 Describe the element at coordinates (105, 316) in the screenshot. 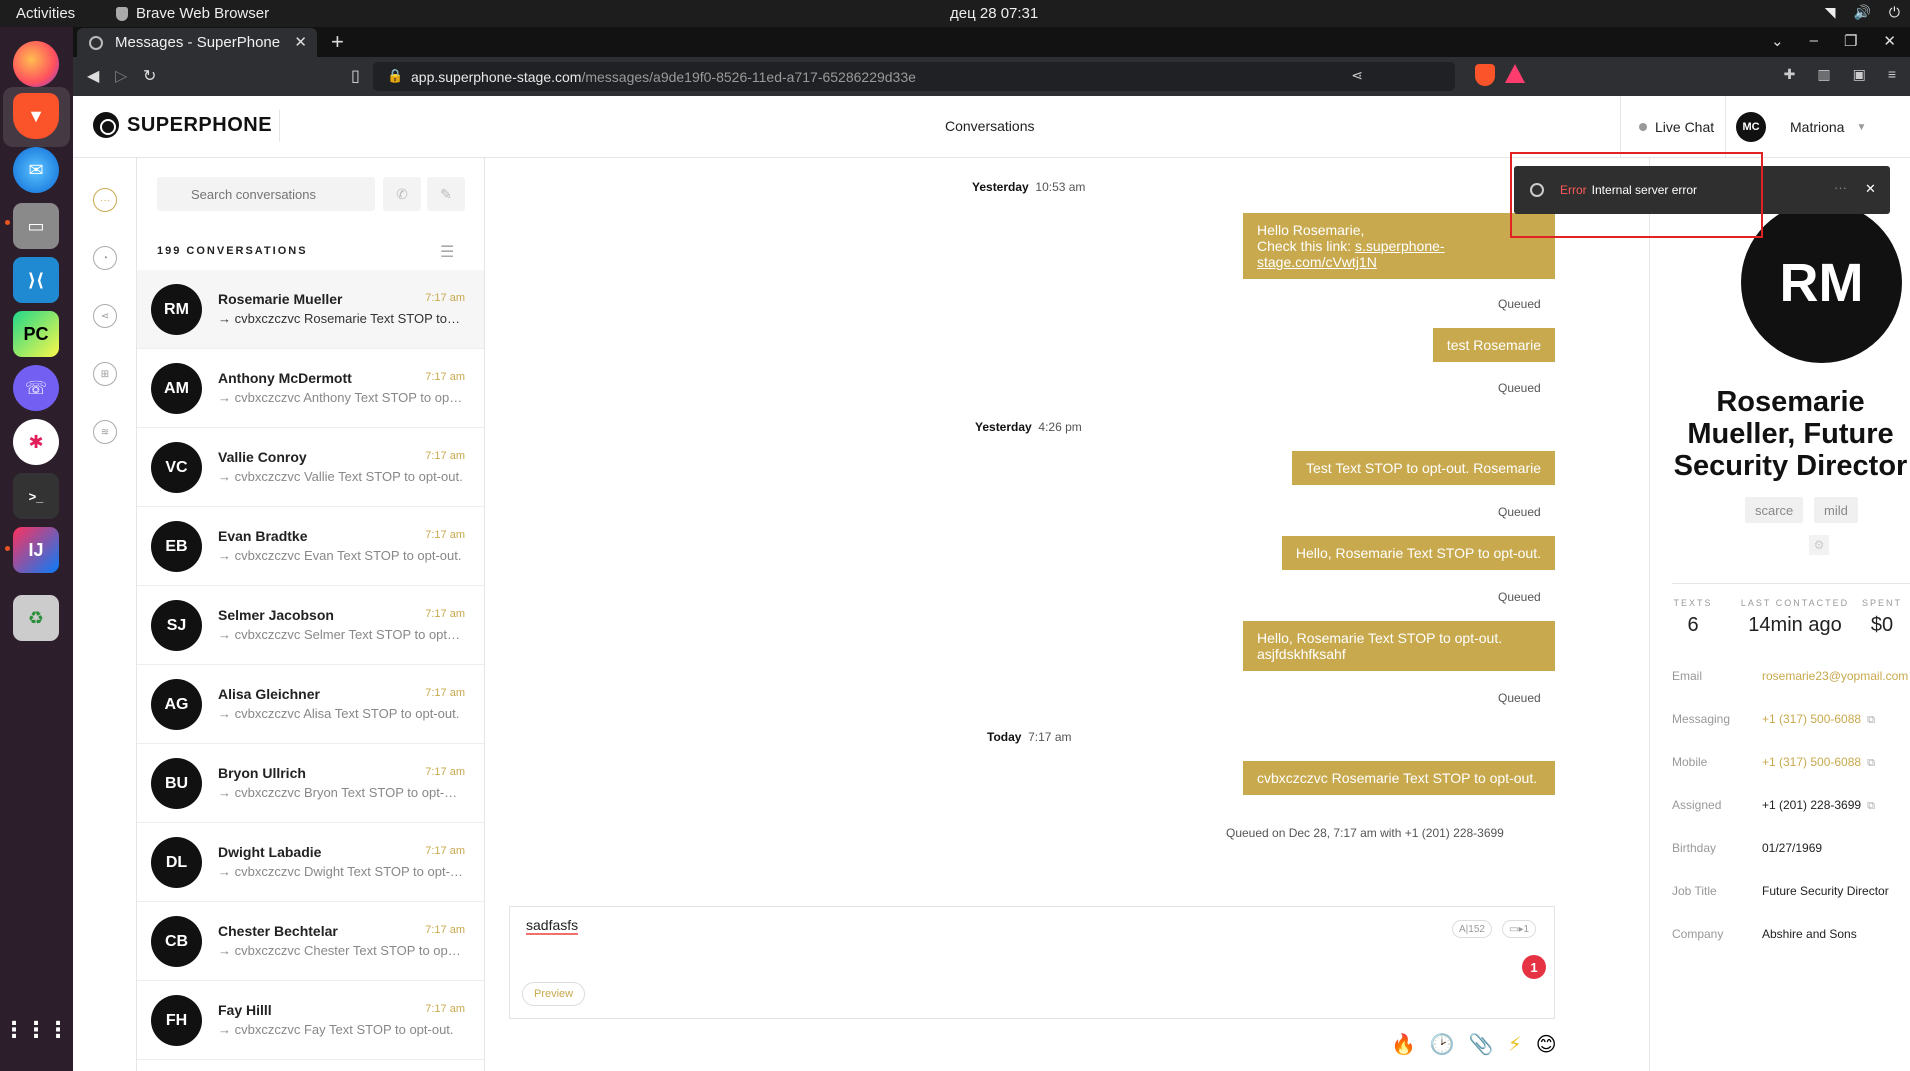

I see `share-nav-icon: ⋖` at that location.